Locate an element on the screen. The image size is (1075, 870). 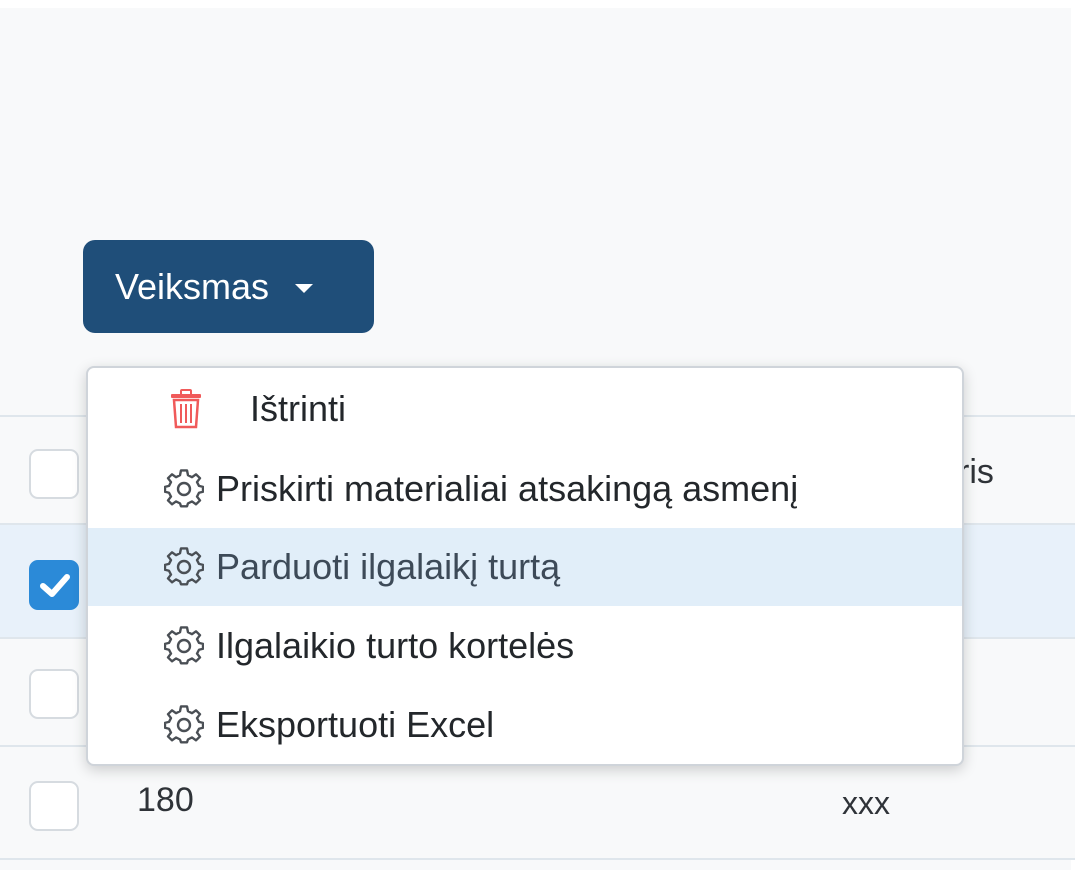
select-all-checkbox is located at coordinates (54, 474).